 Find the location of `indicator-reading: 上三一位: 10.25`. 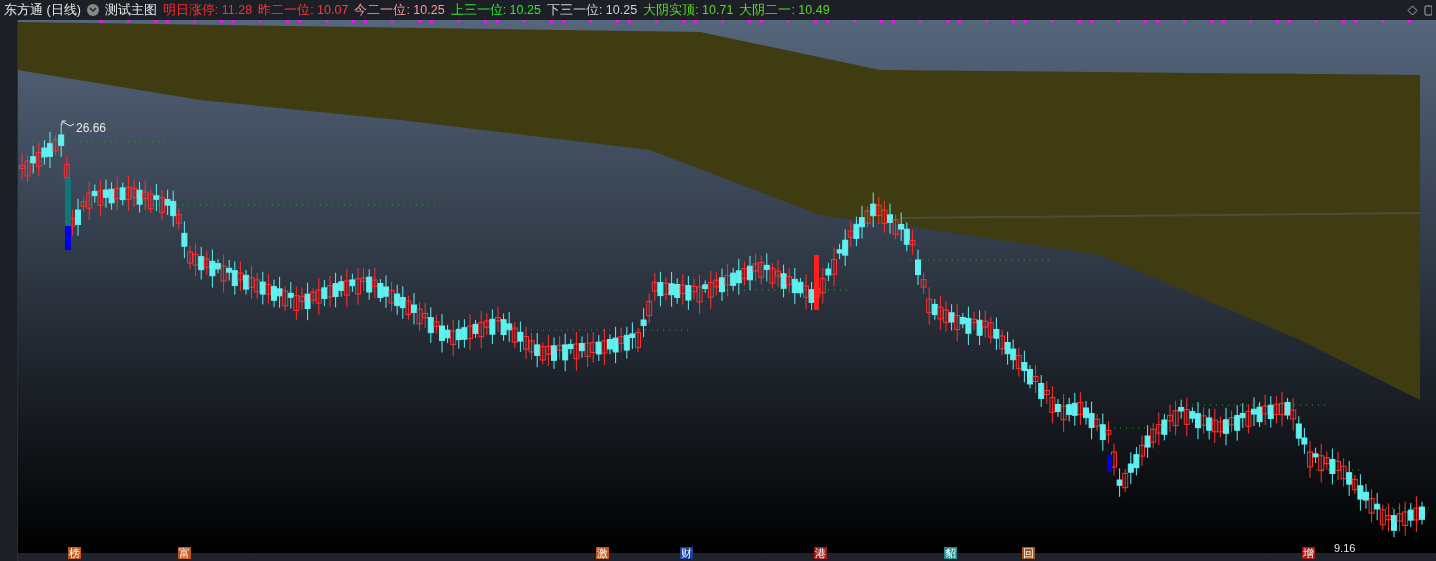

indicator-reading: 上三一位: 10.25 is located at coordinates (495, 10).